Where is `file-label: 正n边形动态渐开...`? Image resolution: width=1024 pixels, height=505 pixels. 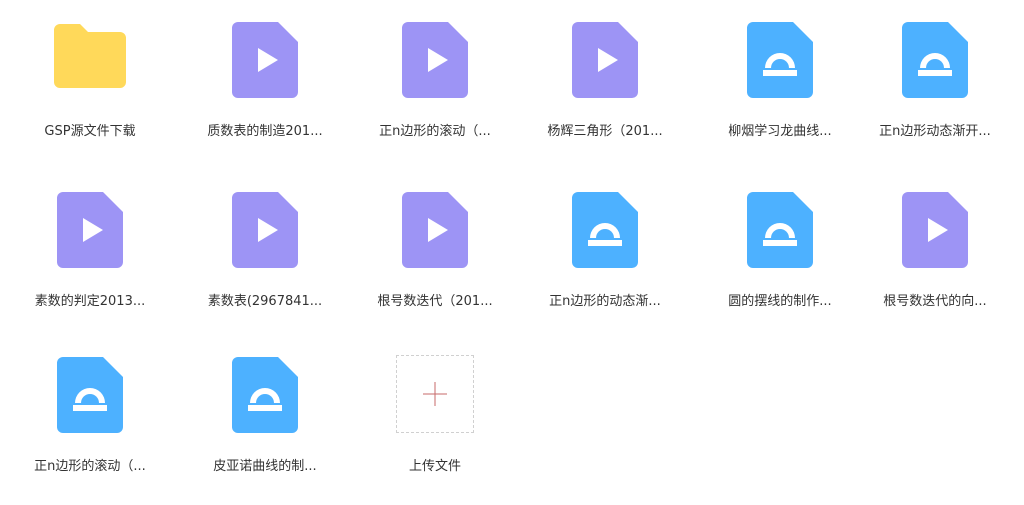
file-label: 正n边形动态渐开... is located at coordinates (935, 131).